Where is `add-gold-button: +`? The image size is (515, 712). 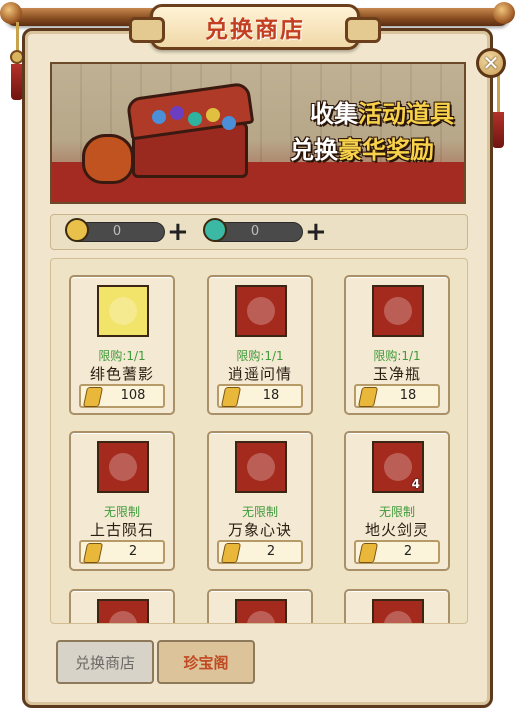 add-gold-button: + is located at coordinates (178, 232).